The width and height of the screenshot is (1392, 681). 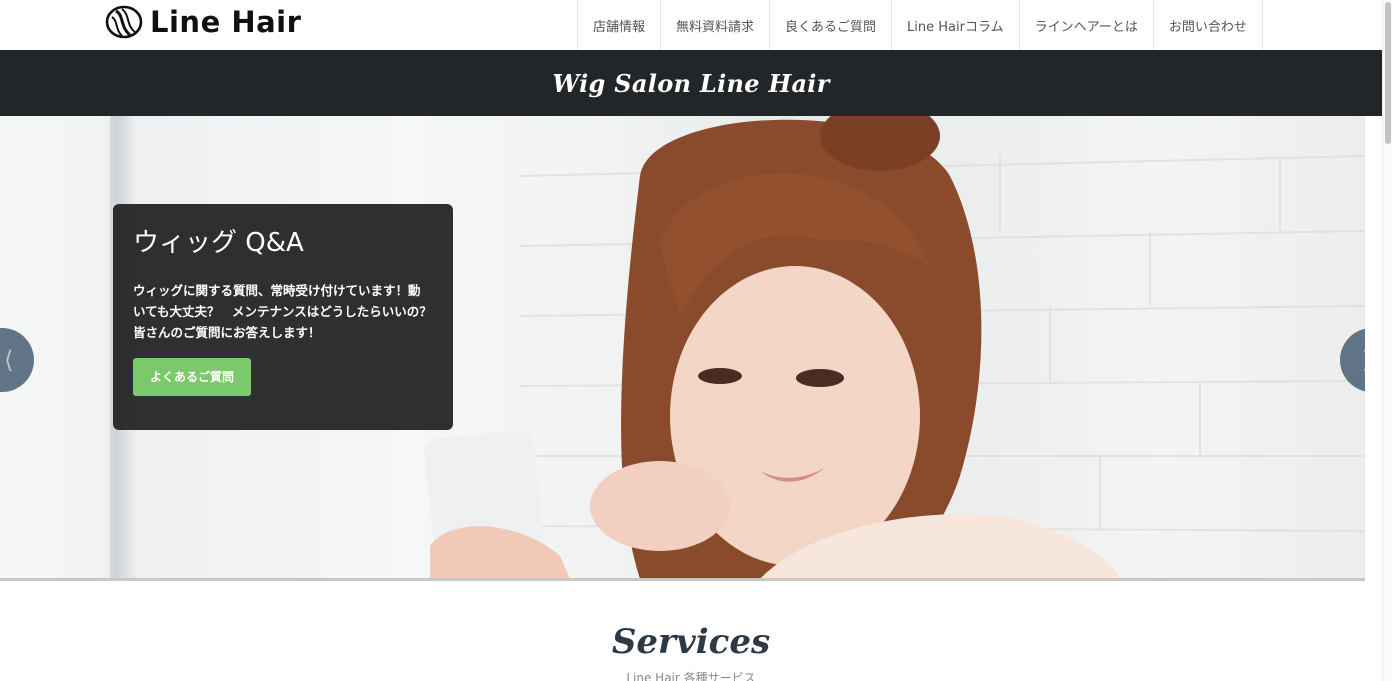 I want to click on nav-item-store-info: 店舗情報, so click(x=618, y=25).